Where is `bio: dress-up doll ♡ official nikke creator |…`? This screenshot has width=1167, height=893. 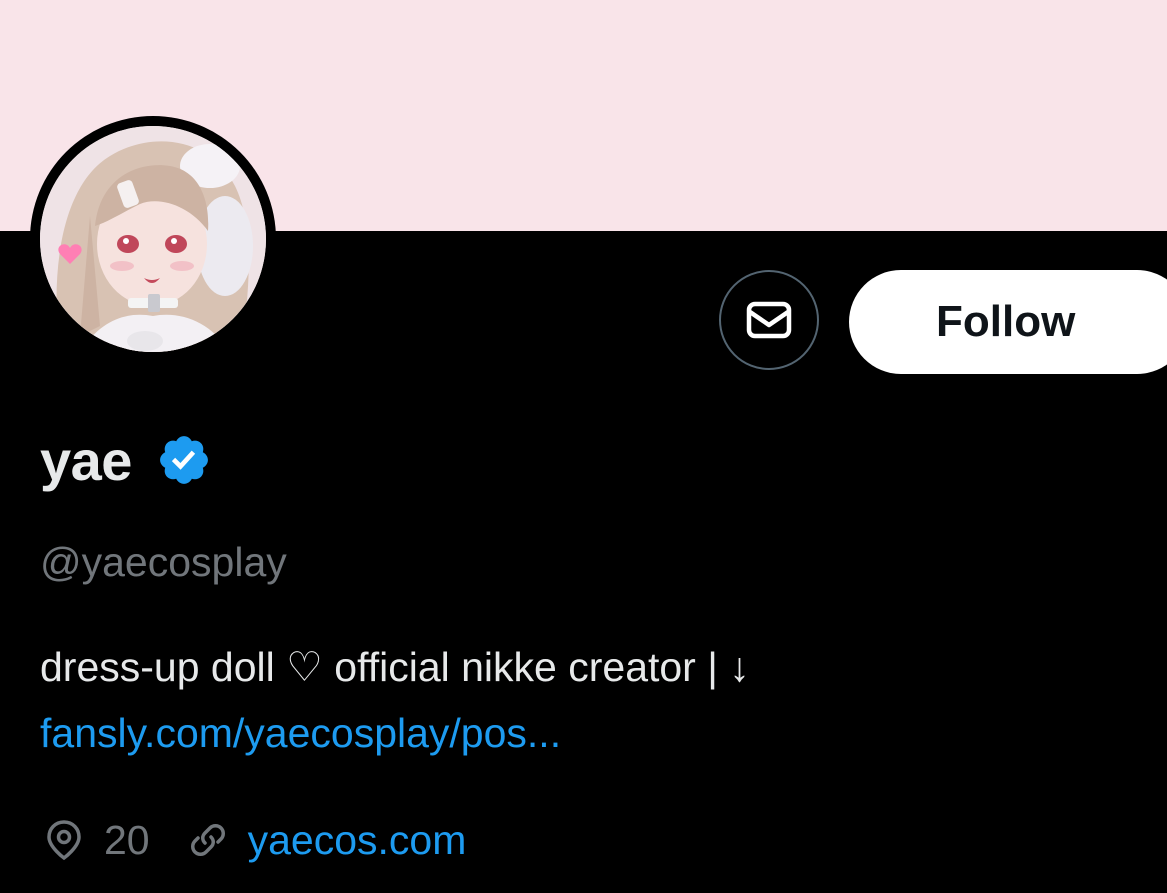 bio: dress-up doll ♡ official nikke creator |… is located at coordinates (590, 700).